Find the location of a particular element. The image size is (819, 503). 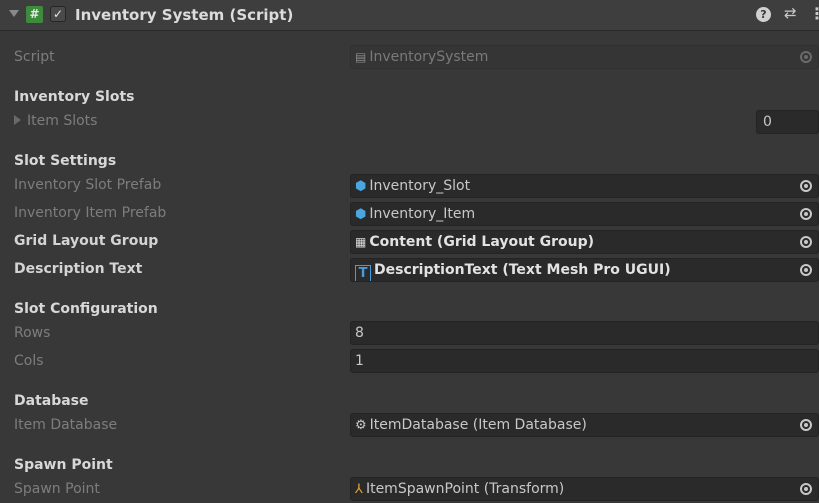

item-database-field: ⚙ ItemDatabase (Item Database) is located at coordinates (584, 425).